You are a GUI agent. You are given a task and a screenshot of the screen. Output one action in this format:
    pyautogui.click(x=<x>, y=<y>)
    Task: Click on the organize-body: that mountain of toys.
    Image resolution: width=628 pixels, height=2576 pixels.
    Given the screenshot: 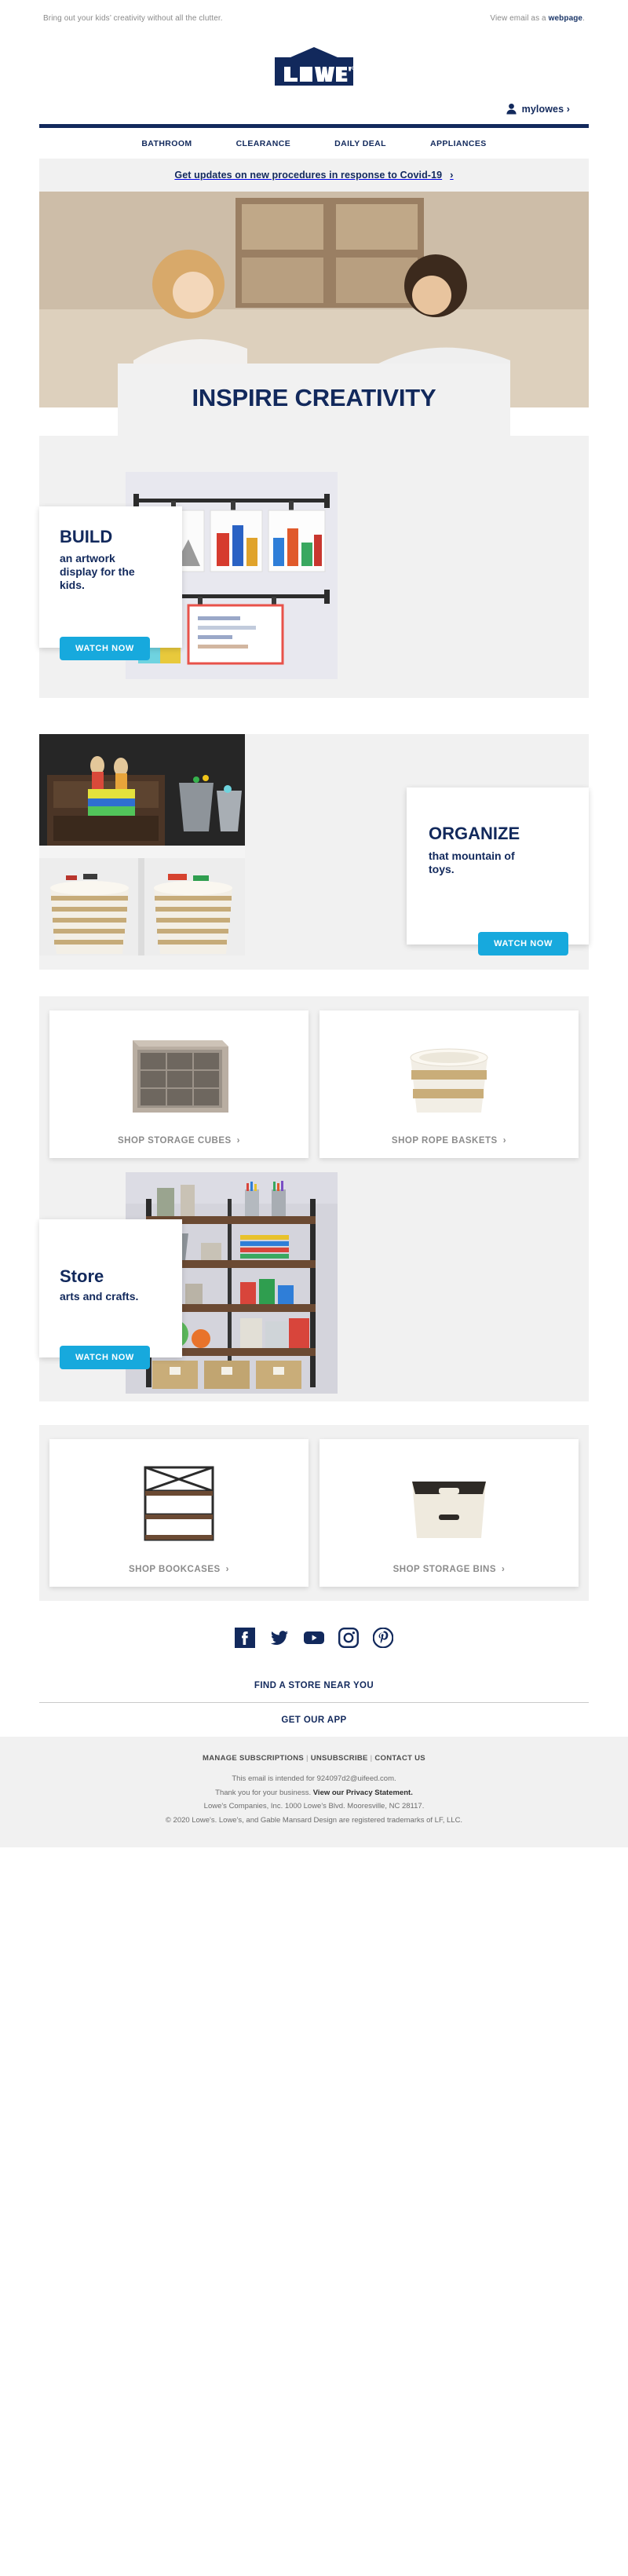 What is the action you would take?
    pyautogui.click(x=472, y=862)
    